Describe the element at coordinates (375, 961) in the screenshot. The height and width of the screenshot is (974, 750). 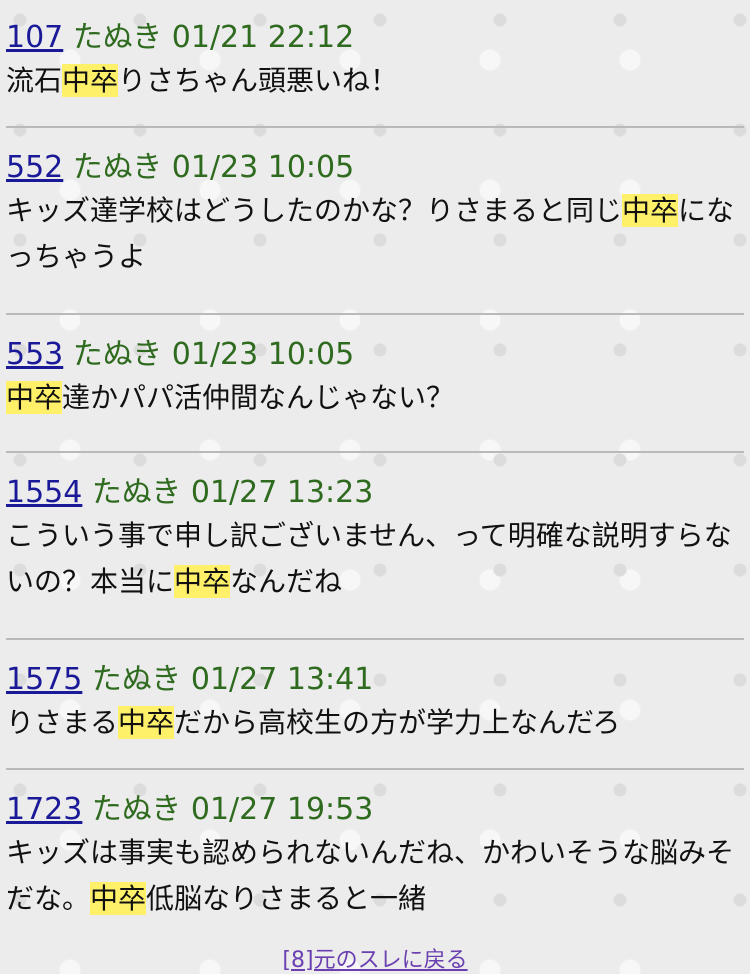
I see `back-to-thread-link: [8]元のスレに戻る` at that location.